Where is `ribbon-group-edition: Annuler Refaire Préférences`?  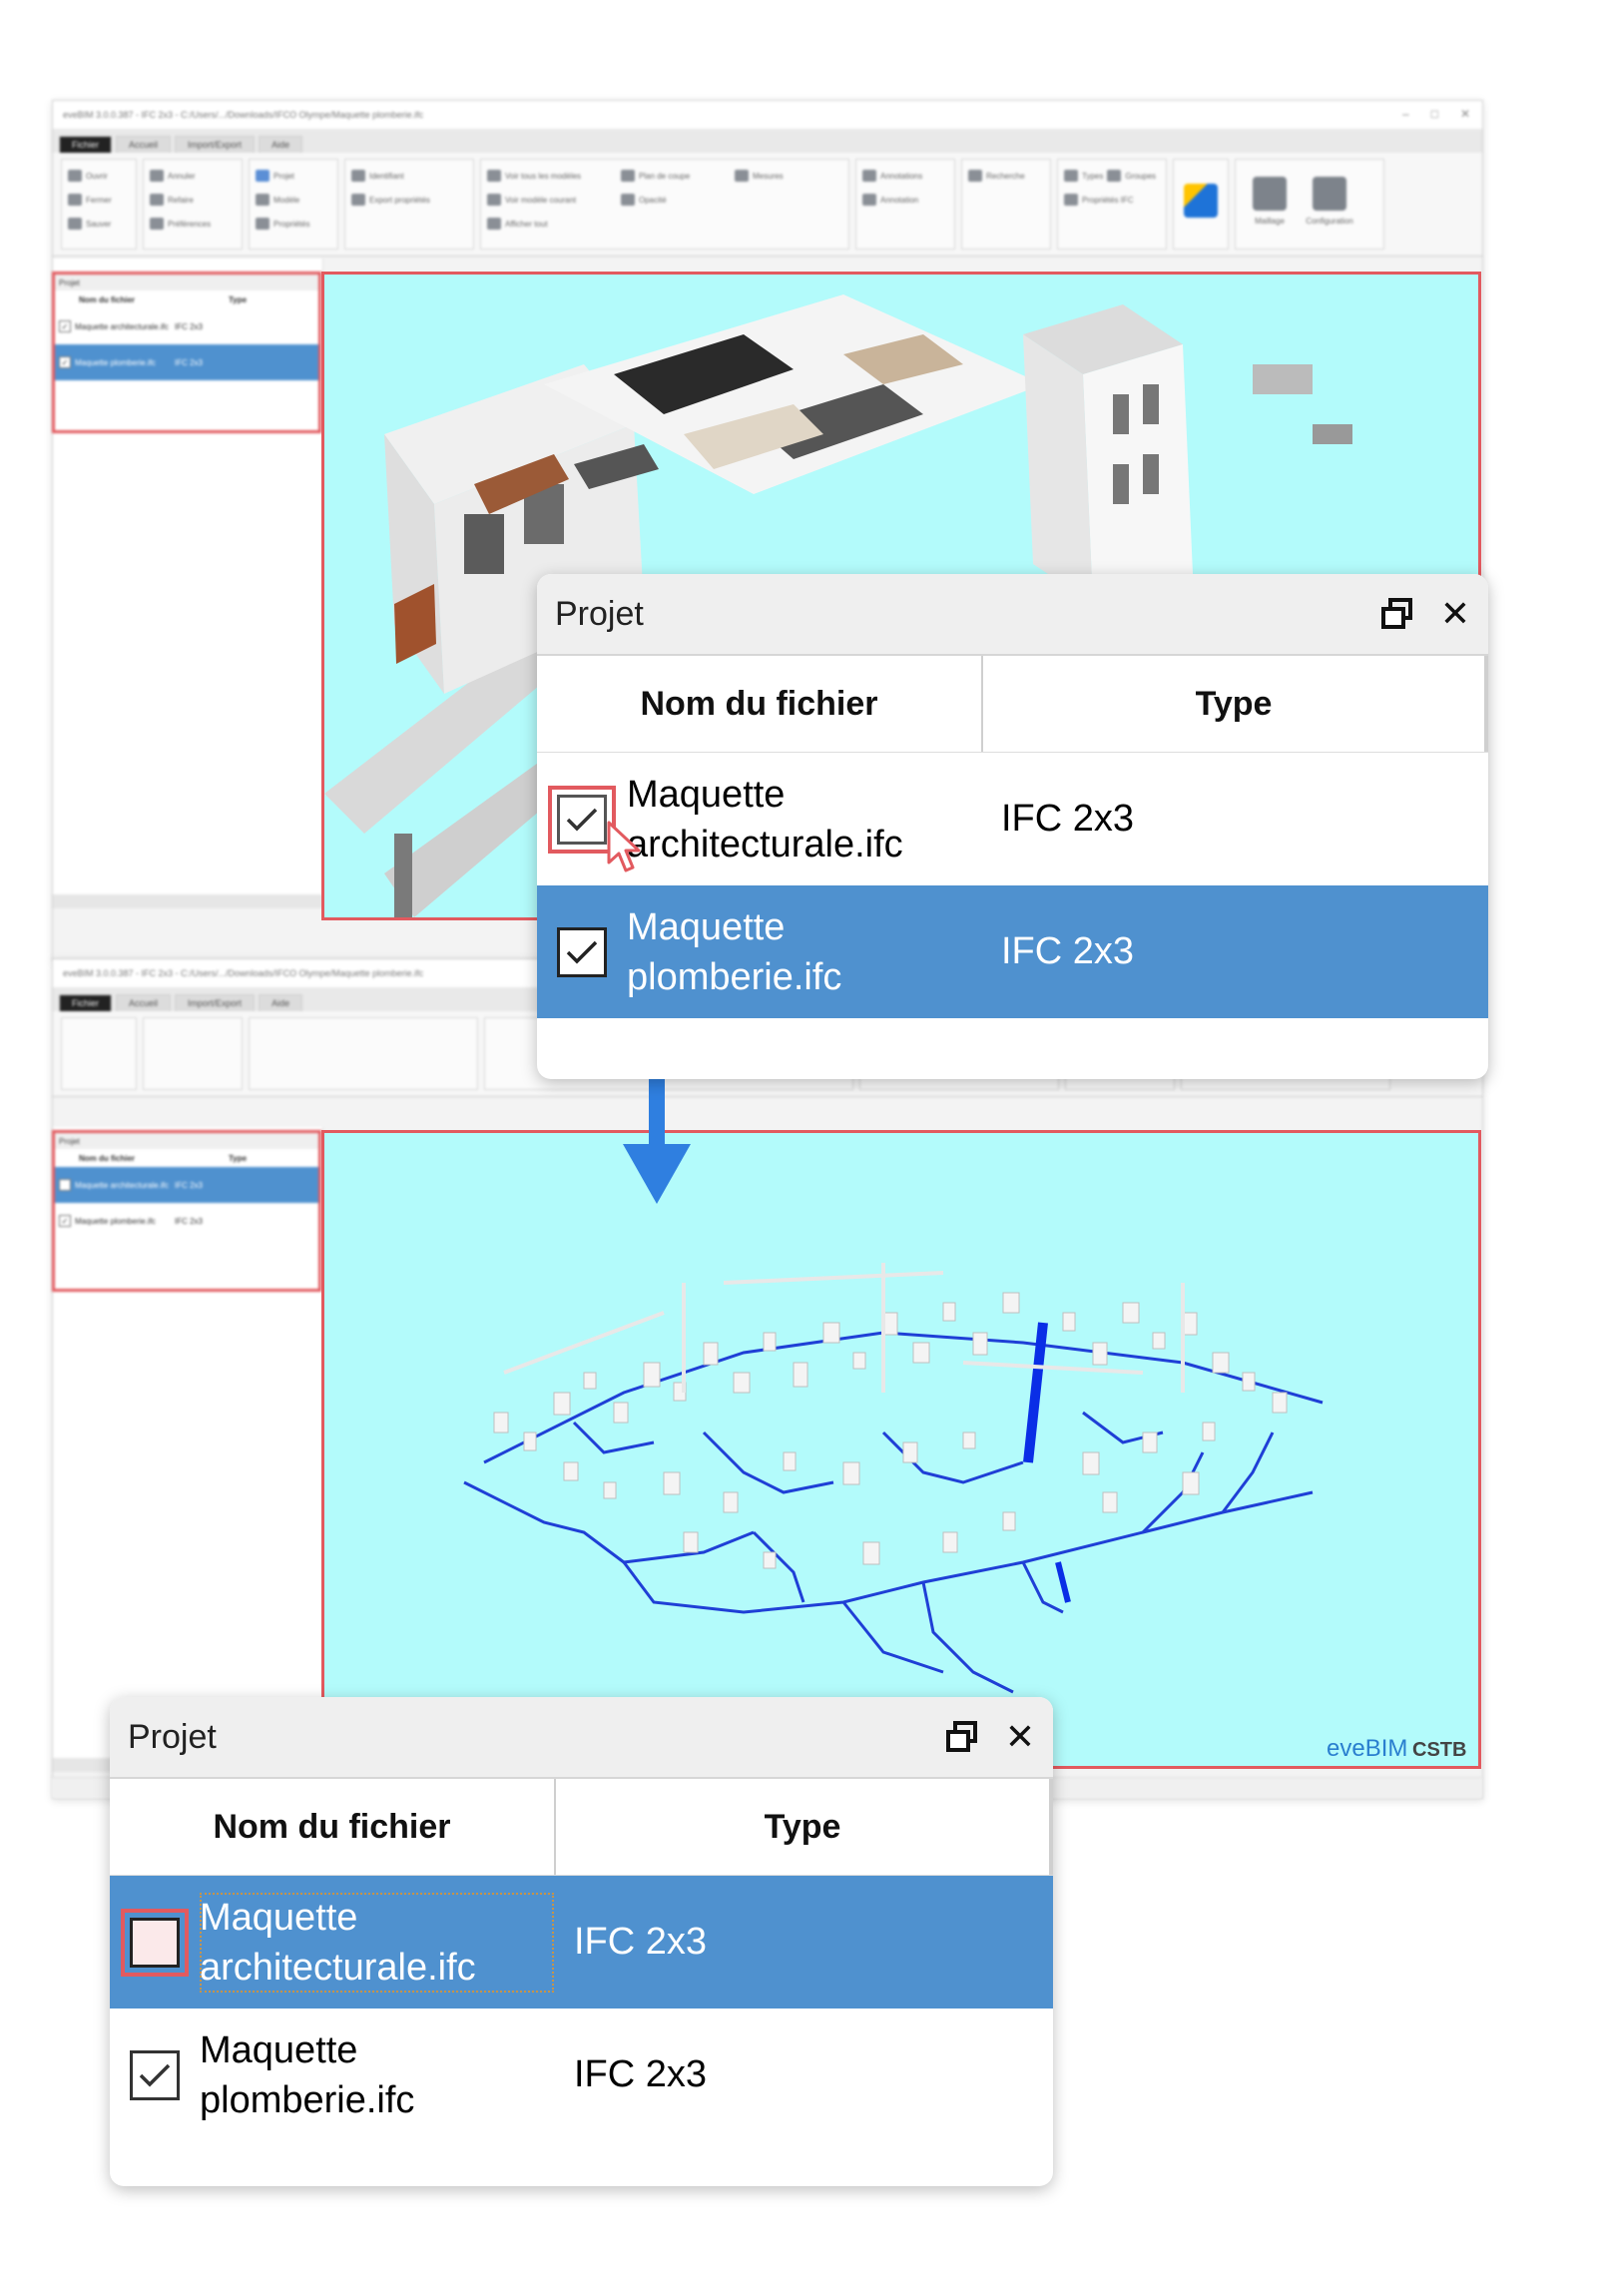 ribbon-group-edition: Annuler Refaire Préférences is located at coordinates (193, 205).